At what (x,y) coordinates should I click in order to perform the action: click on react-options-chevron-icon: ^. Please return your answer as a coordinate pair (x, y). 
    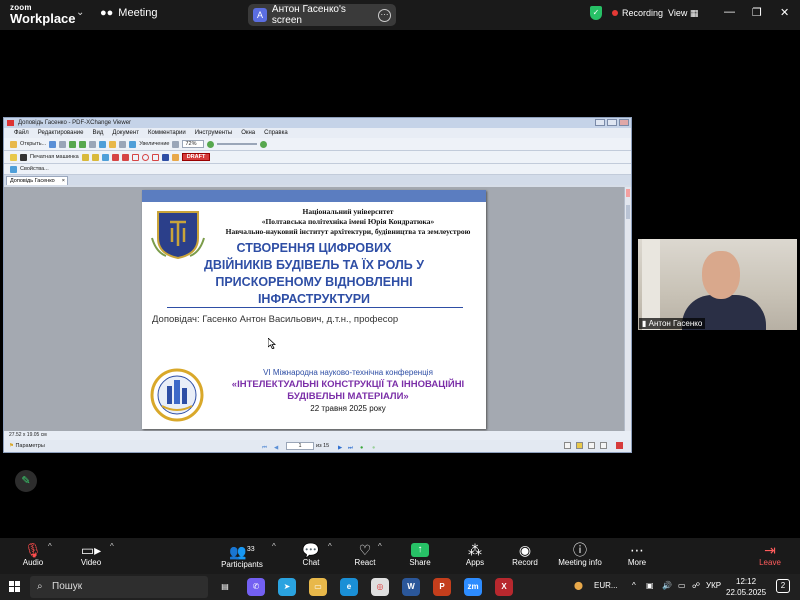
    Looking at the image, I should click on (380, 546).